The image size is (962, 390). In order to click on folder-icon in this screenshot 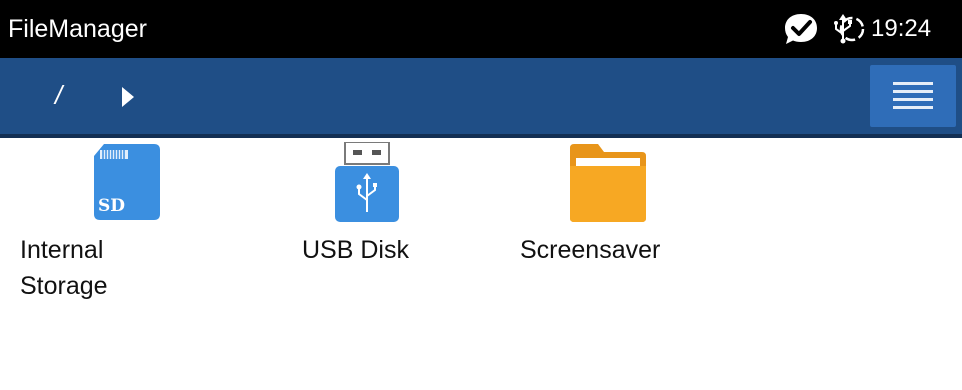, I will do `click(608, 183)`.